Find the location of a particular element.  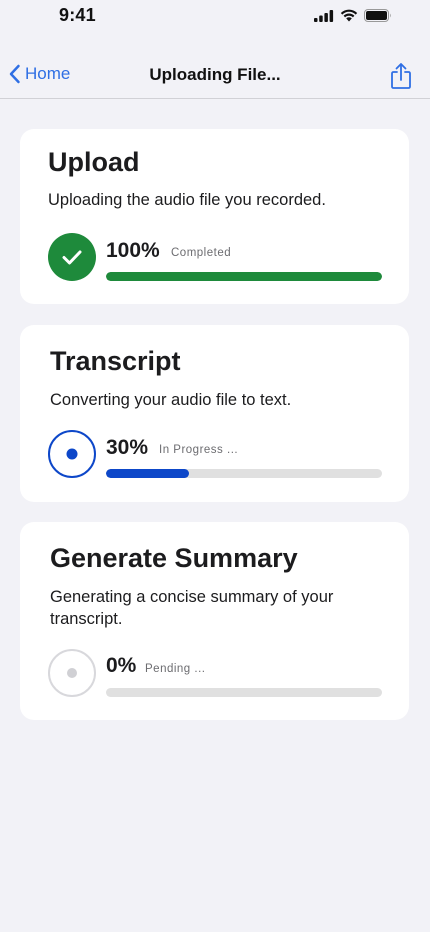

progress-percent: 100% is located at coordinates (133, 250).